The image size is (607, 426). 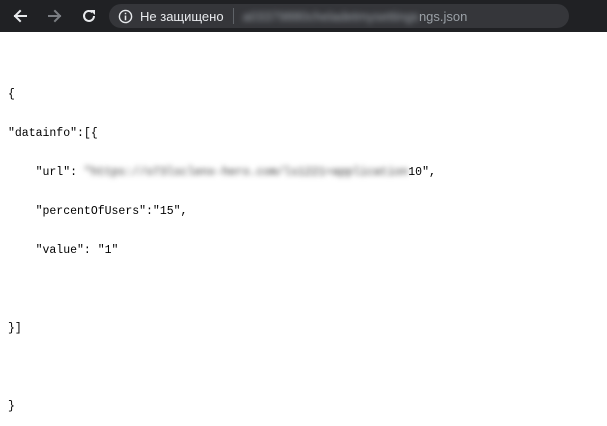 I want to click on json-line: "value": "1", so click(x=63, y=250).